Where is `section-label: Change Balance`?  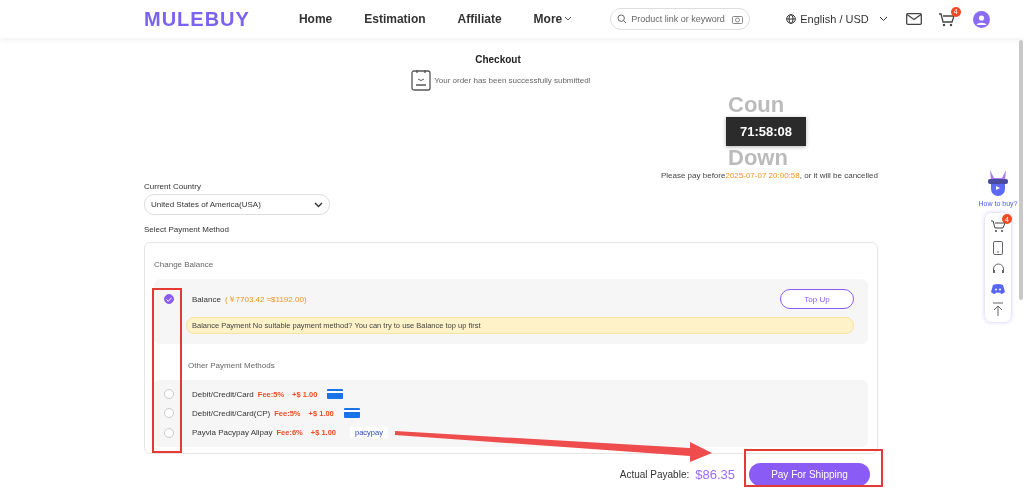 section-label: Change Balance is located at coordinates (184, 264).